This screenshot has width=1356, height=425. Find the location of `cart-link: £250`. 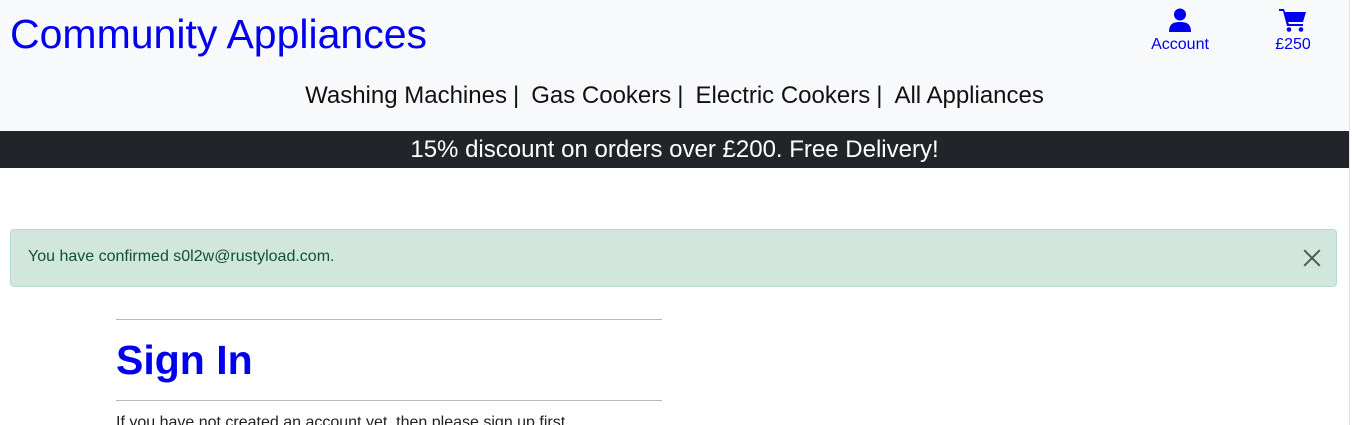

cart-link: £250 is located at coordinates (1293, 31).